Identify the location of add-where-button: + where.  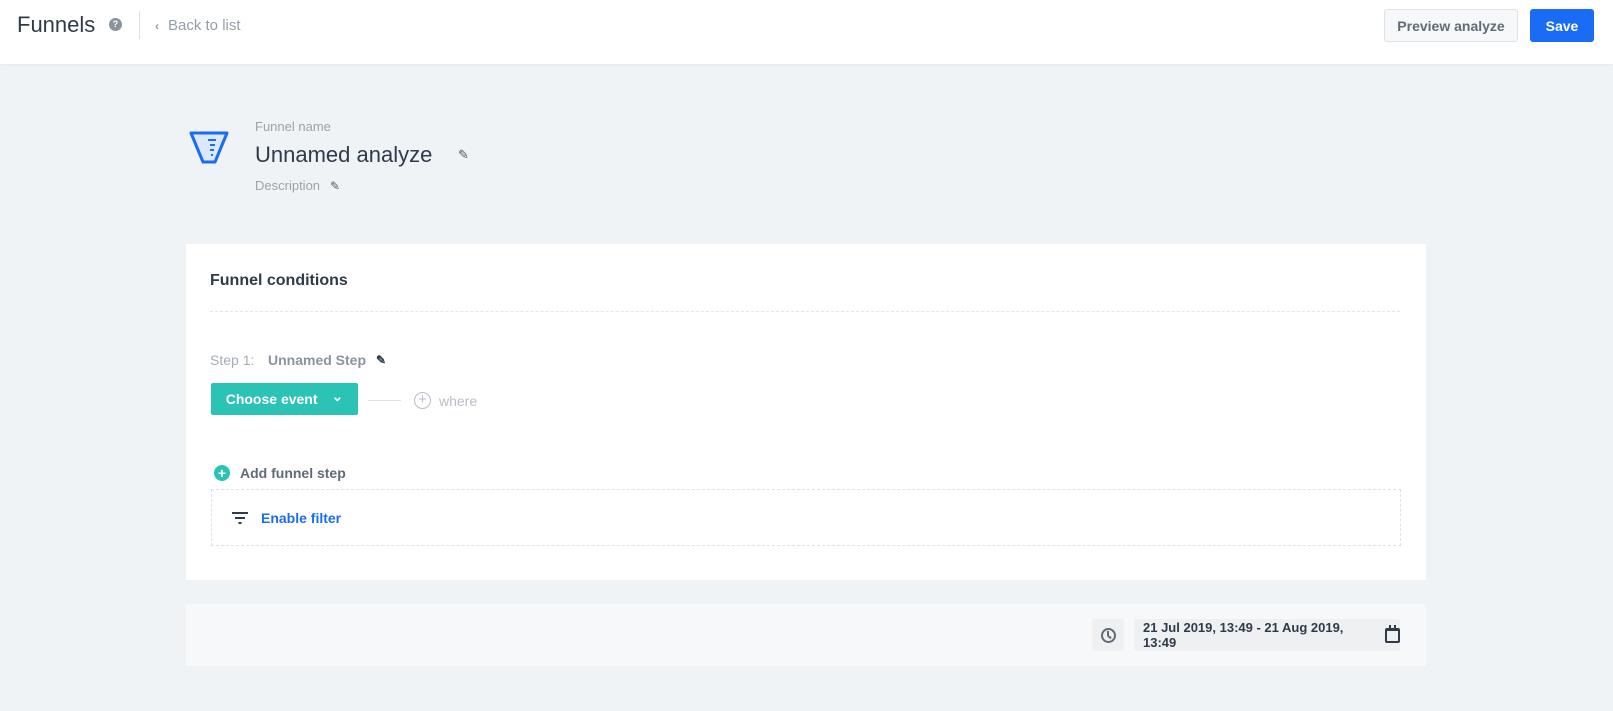
(445, 400).